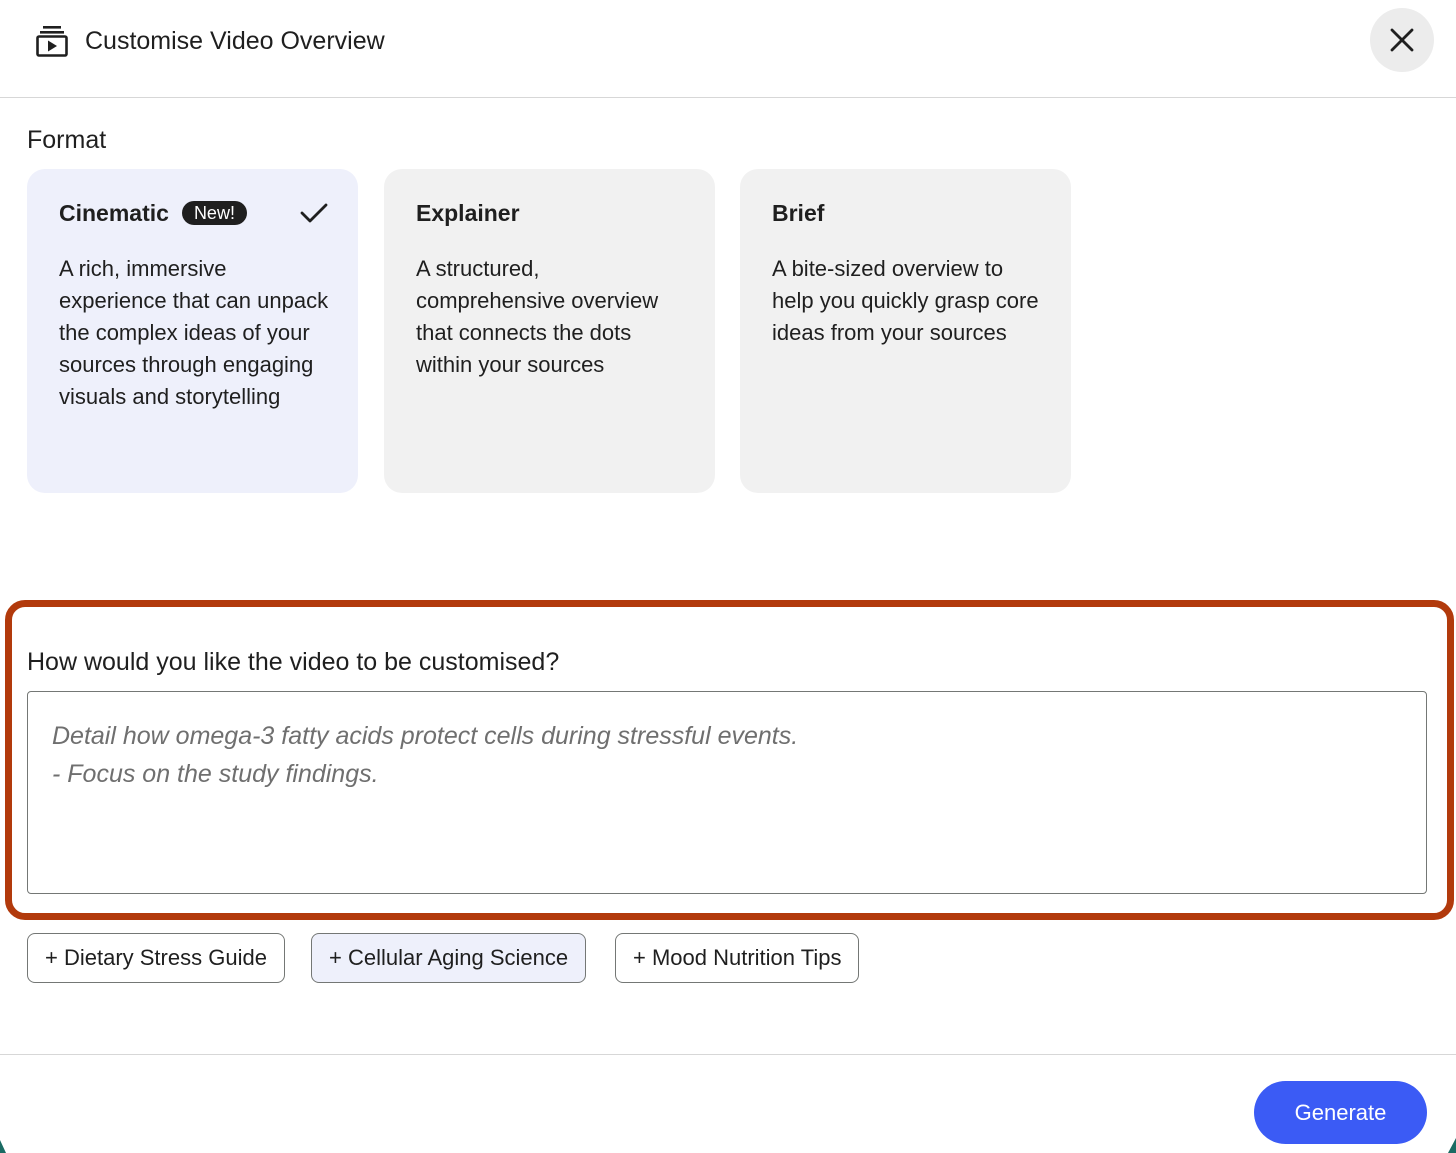  I want to click on card-title-row: Brief, so click(798, 213).